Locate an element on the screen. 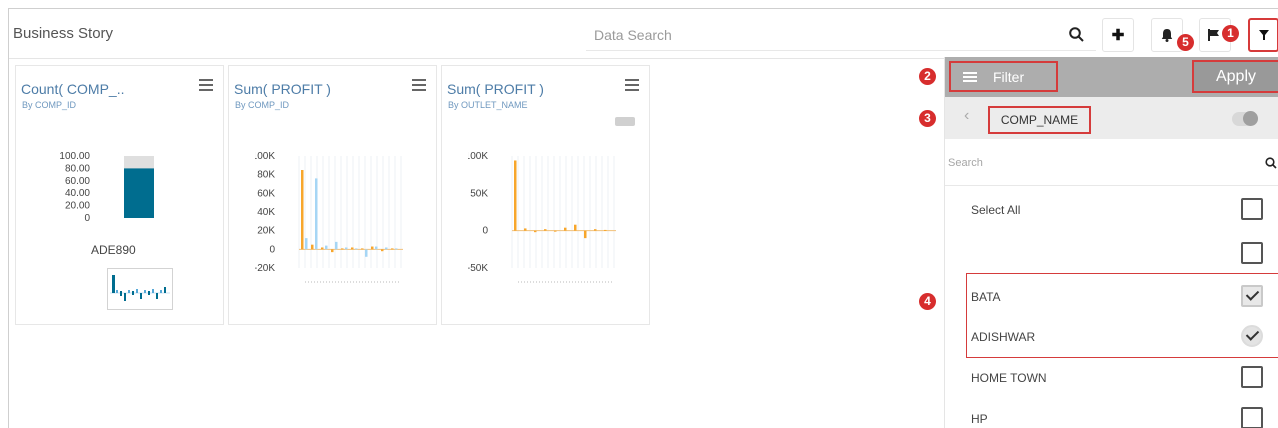  list-item-label: HP is located at coordinates (979, 419).